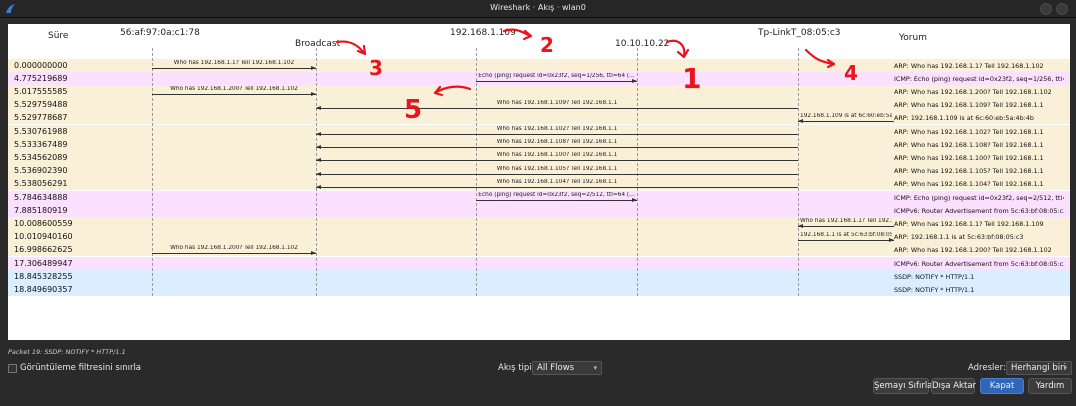 The width and height of the screenshot is (1076, 406). Describe the element at coordinates (642, 44) in the screenshot. I see `node-header-ip-10-10-10-22: 10.10.10.22` at that location.